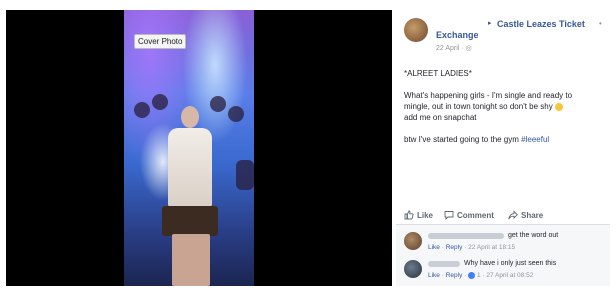 This screenshot has width=616, height=298. Describe the element at coordinates (533, 235) in the screenshot. I see `comment-text: get the word out` at that location.